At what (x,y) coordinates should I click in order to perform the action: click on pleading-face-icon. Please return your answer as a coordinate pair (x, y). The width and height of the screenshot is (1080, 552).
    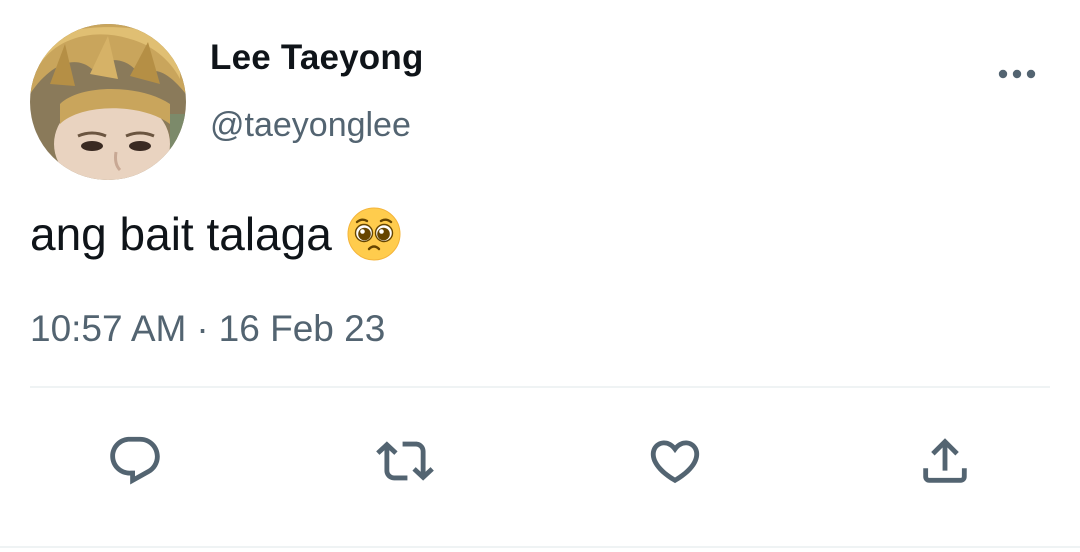
    Looking at the image, I should click on (374, 234).